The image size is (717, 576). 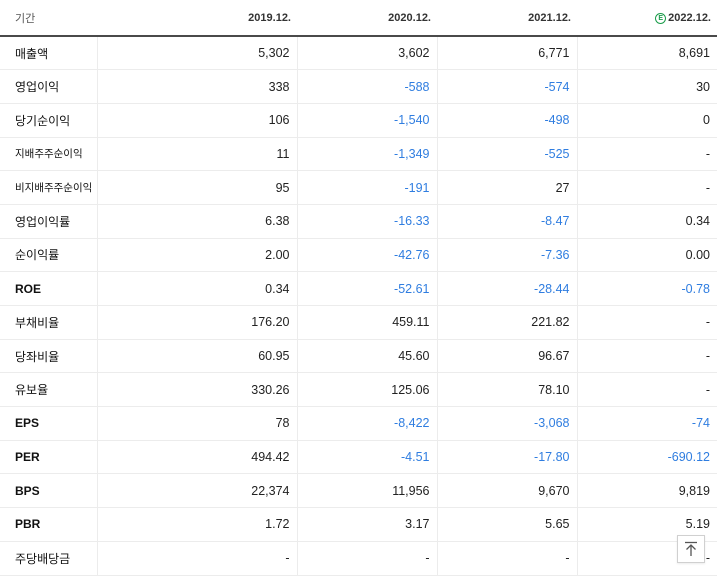 What do you see at coordinates (366, 53) in the screenshot?
I see `value-cell: 3,602` at bounding box center [366, 53].